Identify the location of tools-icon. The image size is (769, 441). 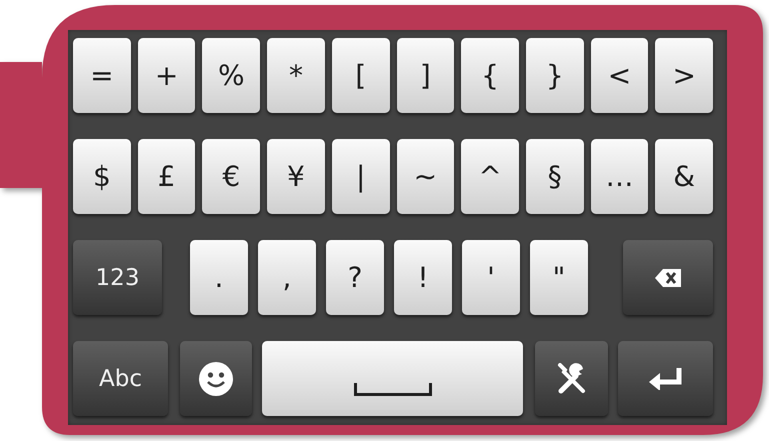
(572, 378).